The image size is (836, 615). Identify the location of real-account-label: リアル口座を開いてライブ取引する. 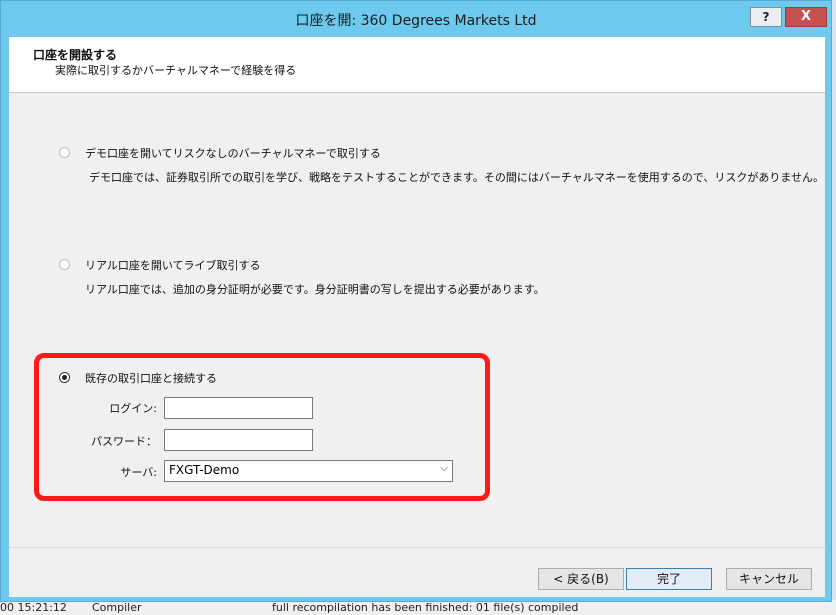
(173, 265).